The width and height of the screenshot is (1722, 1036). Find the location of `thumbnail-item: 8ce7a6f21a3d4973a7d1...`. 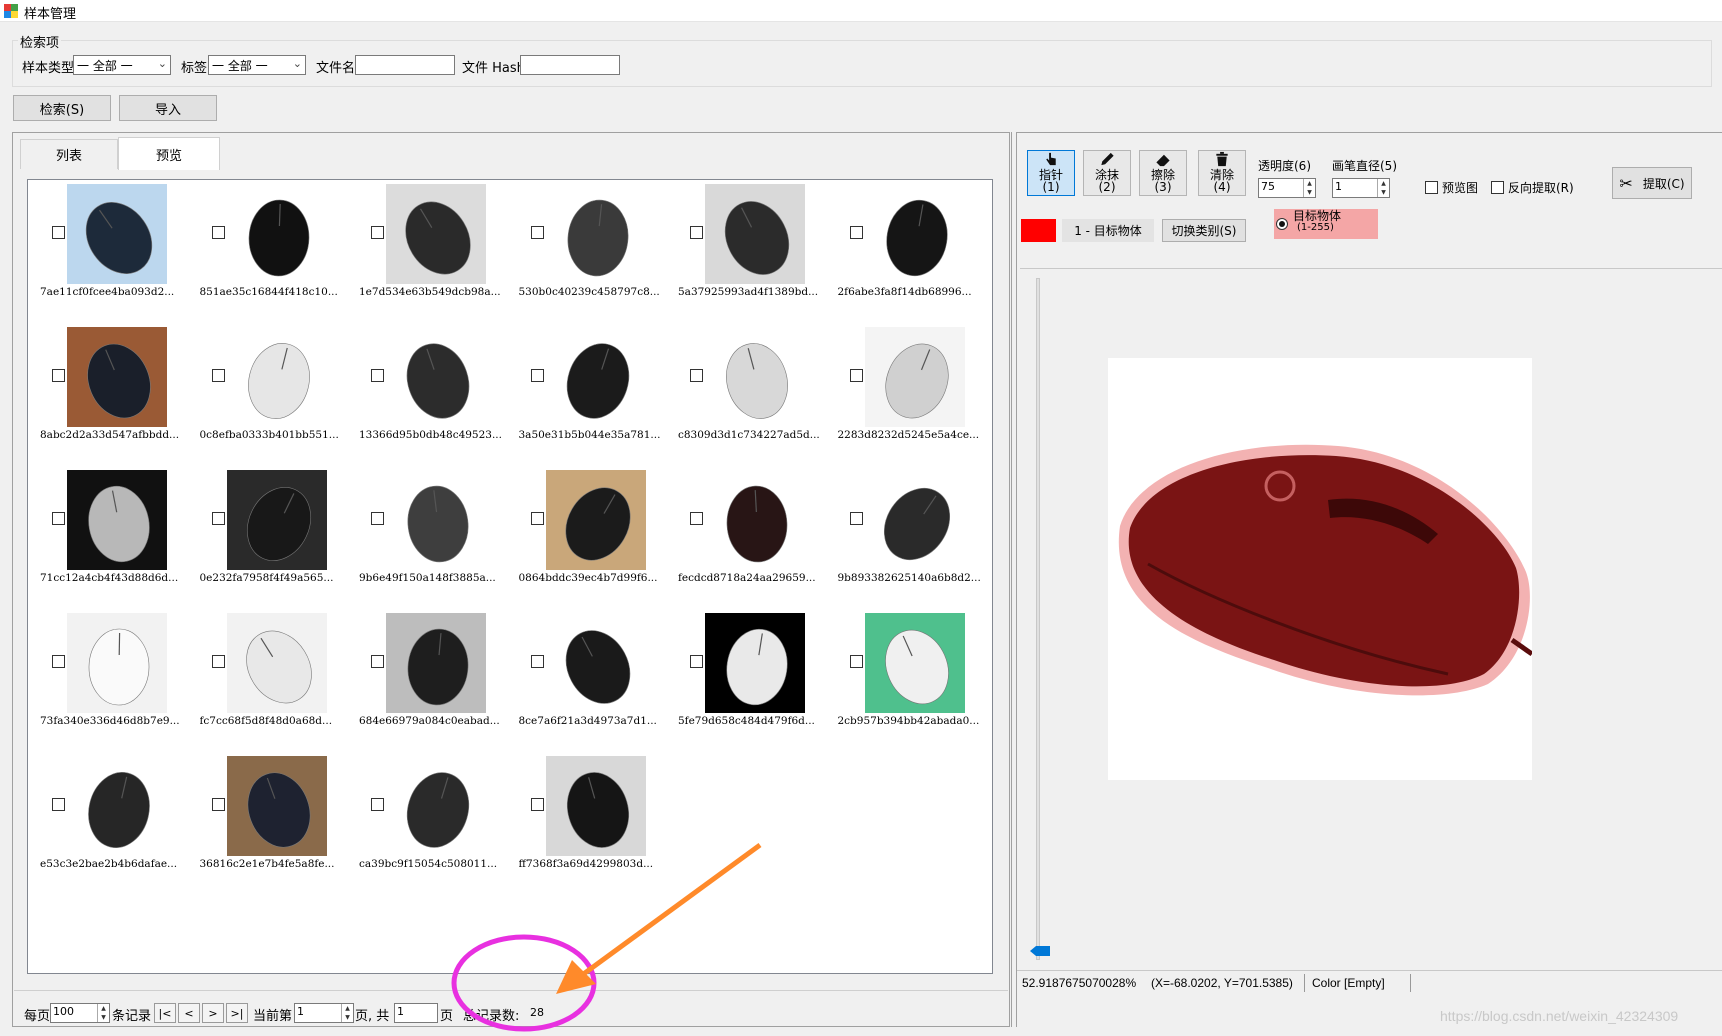

thumbnail-item: 8ce7a6f21a3d4973a7d1... is located at coordinates (586, 674).